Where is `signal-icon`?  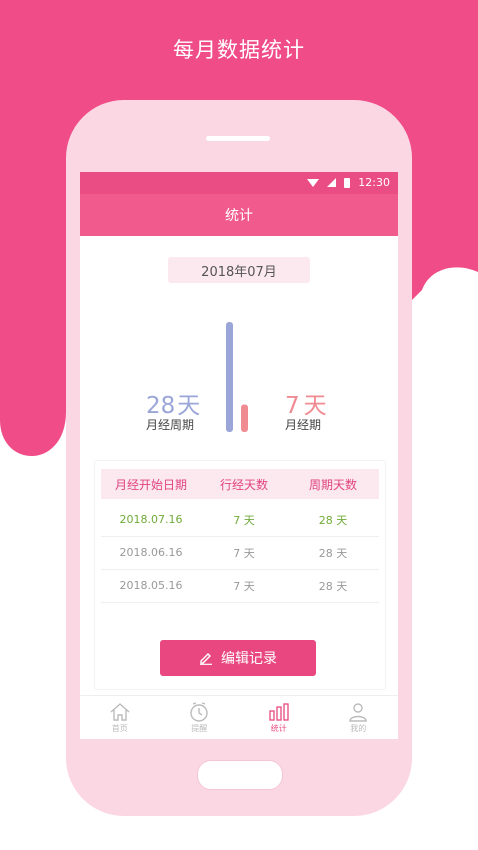 signal-icon is located at coordinates (332, 182).